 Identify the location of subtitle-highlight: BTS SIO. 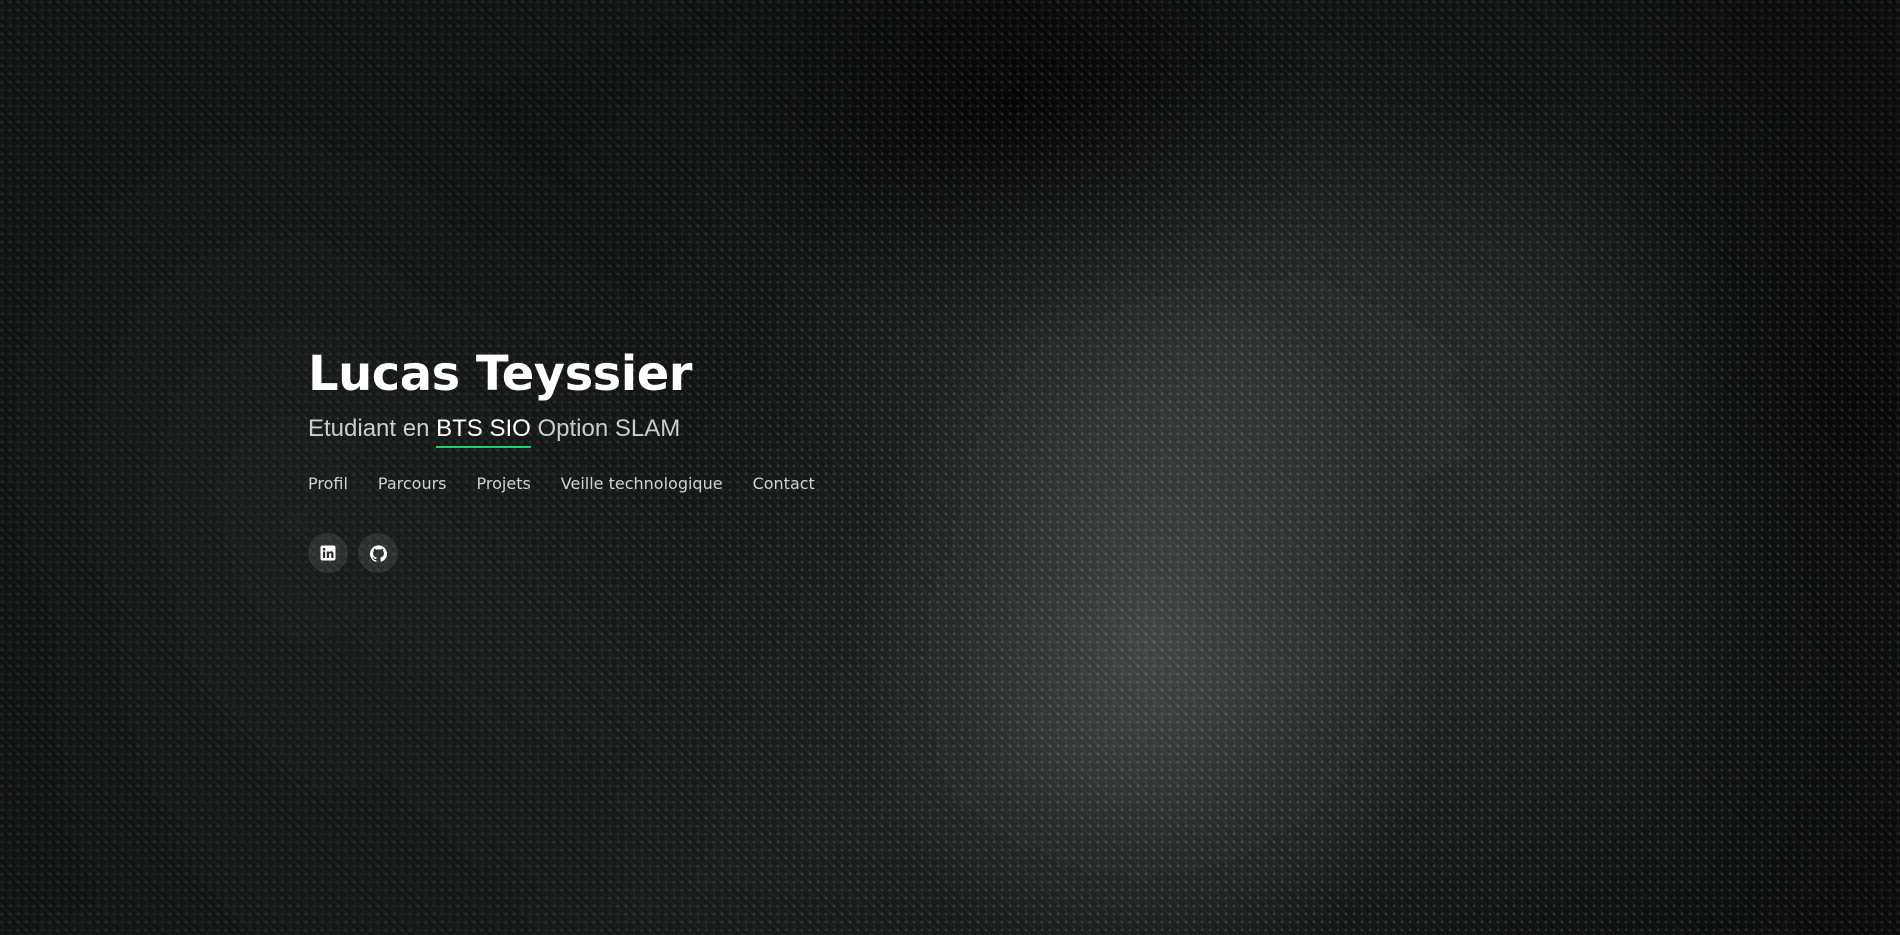
(483, 431).